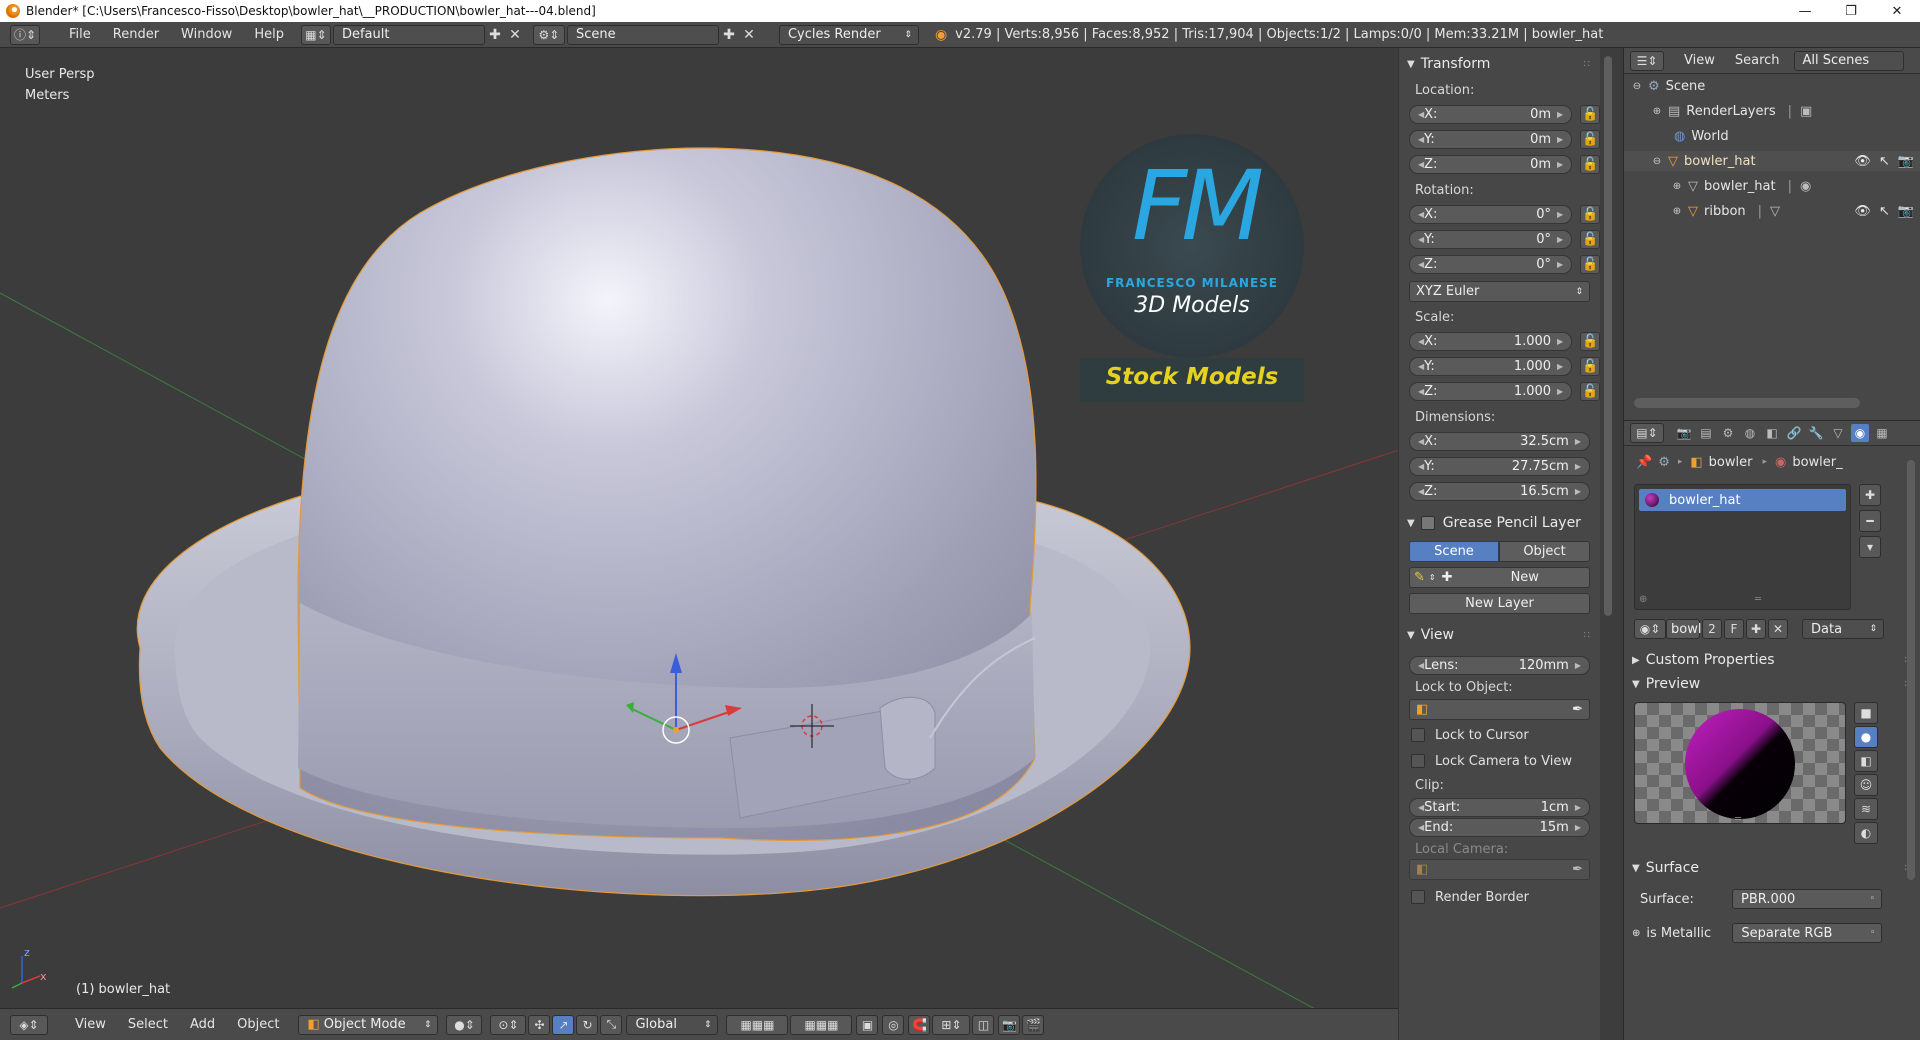 Image resolution: width=1920 pixels, height=1040 pixels. What do you see at coordinates (1870, 495) in the screenshot?
I see `add-material-slot-button: ✚` at bounding box center [1870, 495].